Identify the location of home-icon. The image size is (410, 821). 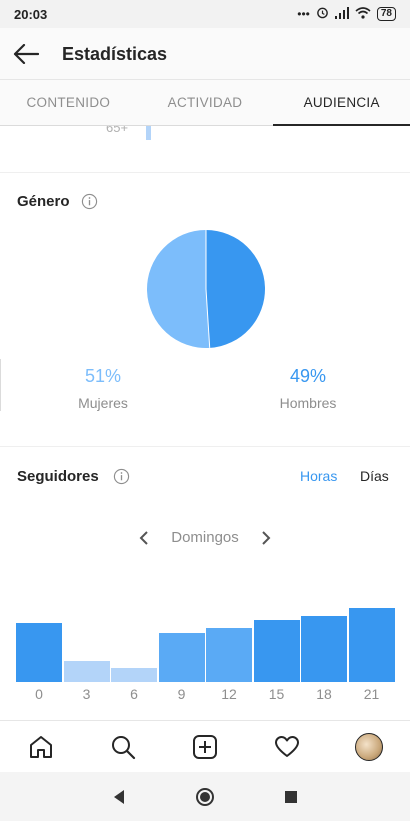
(41, 747).